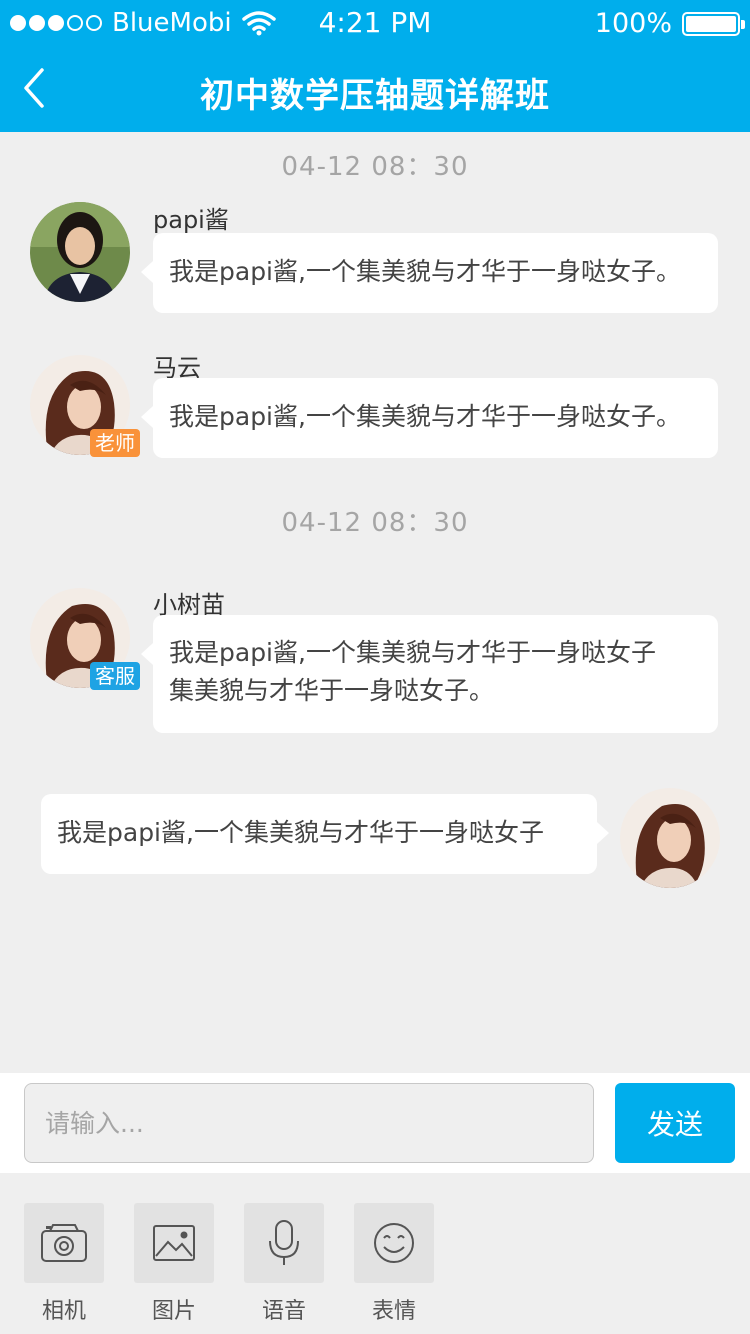 The width and height of the screenshot is (750, 1334). What do you see at coordinates (429, 674) in the screenshot?
I see `message-bubble: 我是papi酱,一个集美貌与才华于一身哒女子 集美貌与才华于一身哒女子。` at bounding box center [429, 674].